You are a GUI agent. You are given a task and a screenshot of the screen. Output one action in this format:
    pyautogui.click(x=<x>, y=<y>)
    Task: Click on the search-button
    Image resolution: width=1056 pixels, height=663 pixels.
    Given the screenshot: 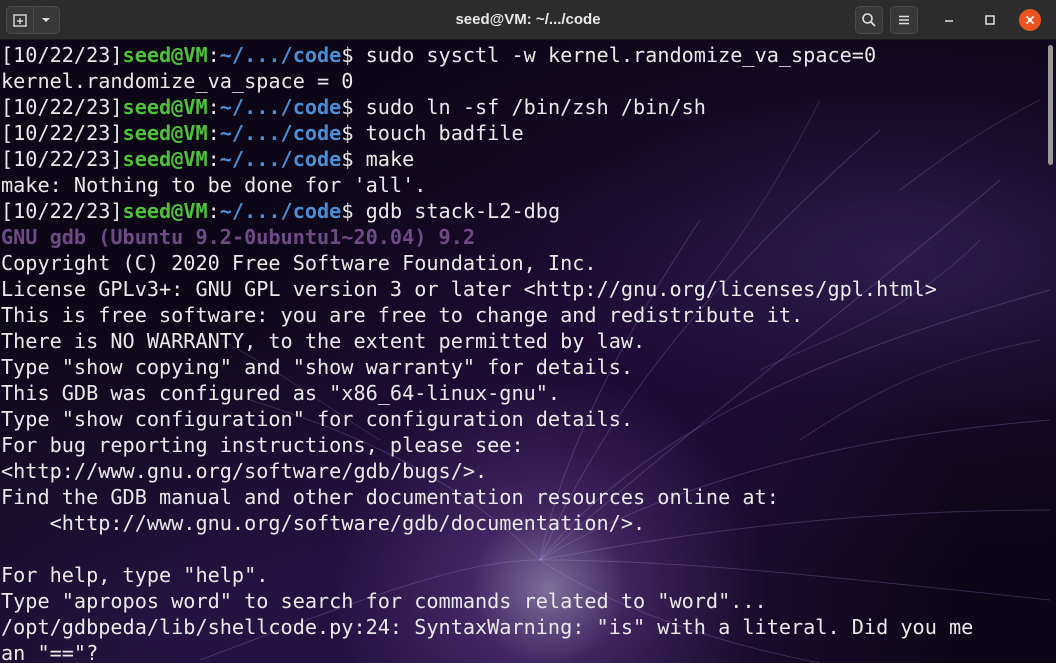 What is the action you would take?
    pyautogui.click(x=869, y=20)
    